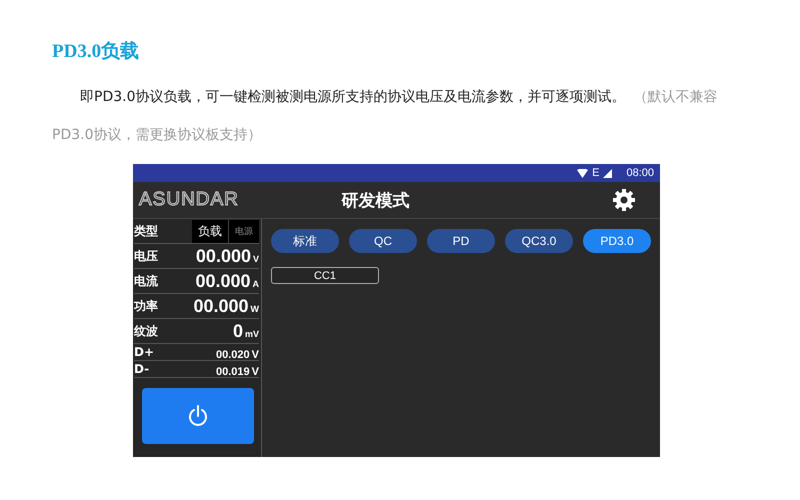 The height and width of the screenshot is (500, 800). Describe the element at coordinates (255, 283) in the screenshot. I see `unit-label: A` at that location.